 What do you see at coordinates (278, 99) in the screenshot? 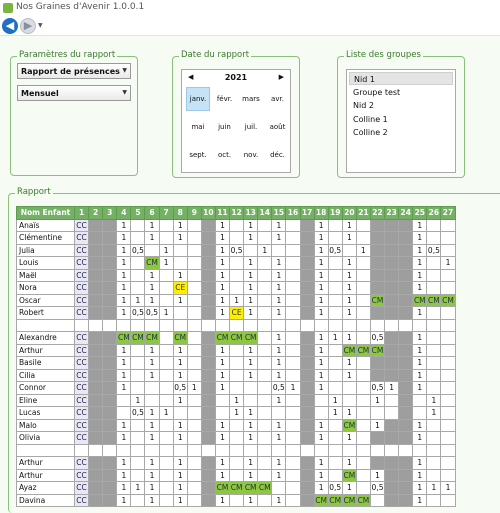
I see `month-4: avr.` at bounding box center [278, 99].